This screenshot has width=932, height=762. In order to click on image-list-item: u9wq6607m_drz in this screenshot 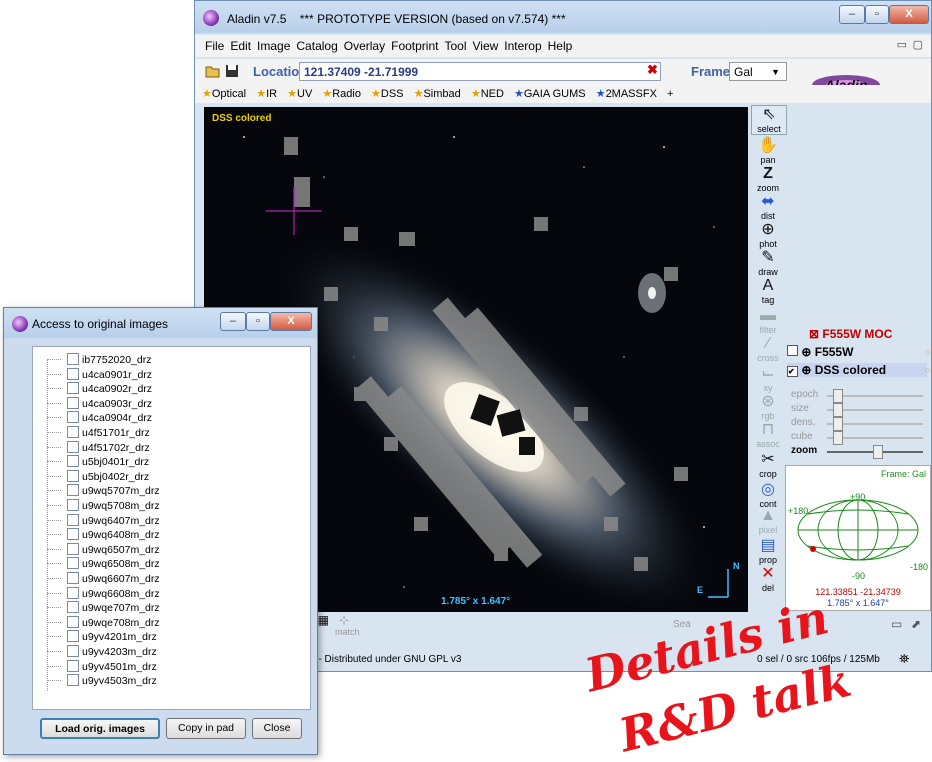, I will do `click(103, 579)`.